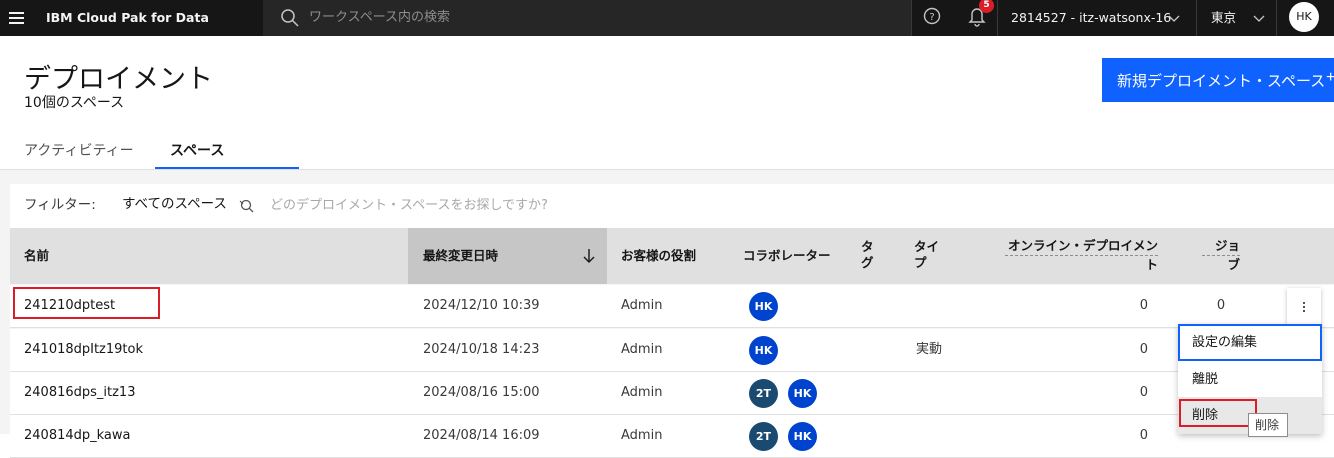 The height and width of the screenshot is (458, 1334). Describe the element at coordinates (867, 262) in the screenshot. I see `tags-header-line2: グ` at that location.